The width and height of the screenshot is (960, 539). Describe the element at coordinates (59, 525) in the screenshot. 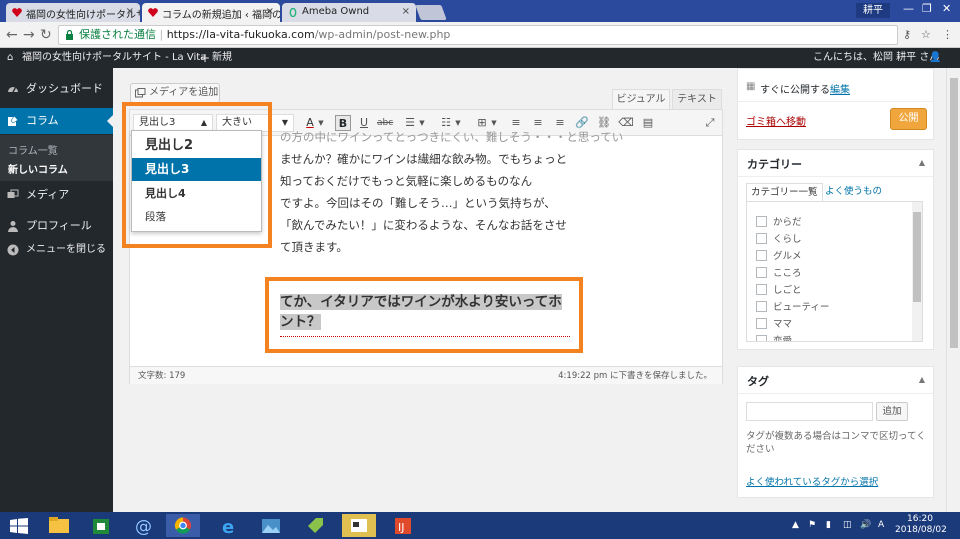

I see `file-explorer-icon` at that location.